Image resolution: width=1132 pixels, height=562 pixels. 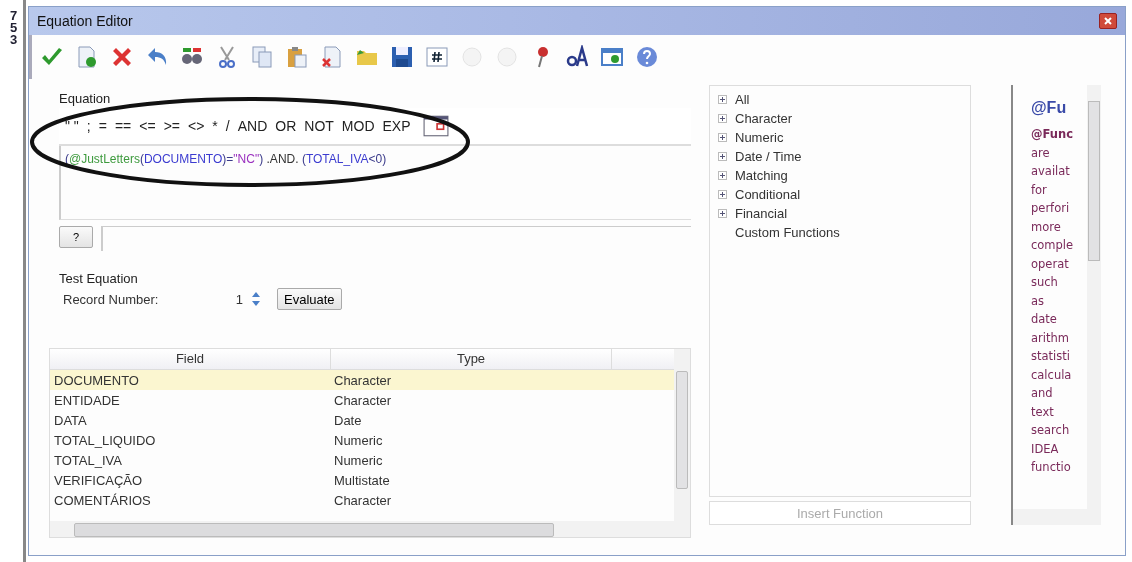 What do you see at coordinates (102, 126) in the screenshot?
I see `operator-button: =` at bounding box center [102, 126].